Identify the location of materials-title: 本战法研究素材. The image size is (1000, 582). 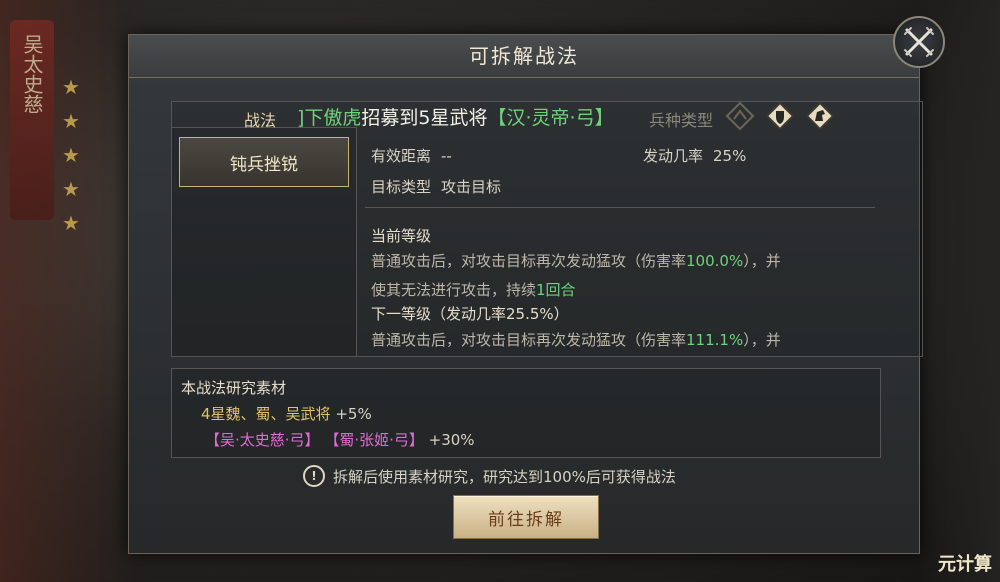
(234, 388).